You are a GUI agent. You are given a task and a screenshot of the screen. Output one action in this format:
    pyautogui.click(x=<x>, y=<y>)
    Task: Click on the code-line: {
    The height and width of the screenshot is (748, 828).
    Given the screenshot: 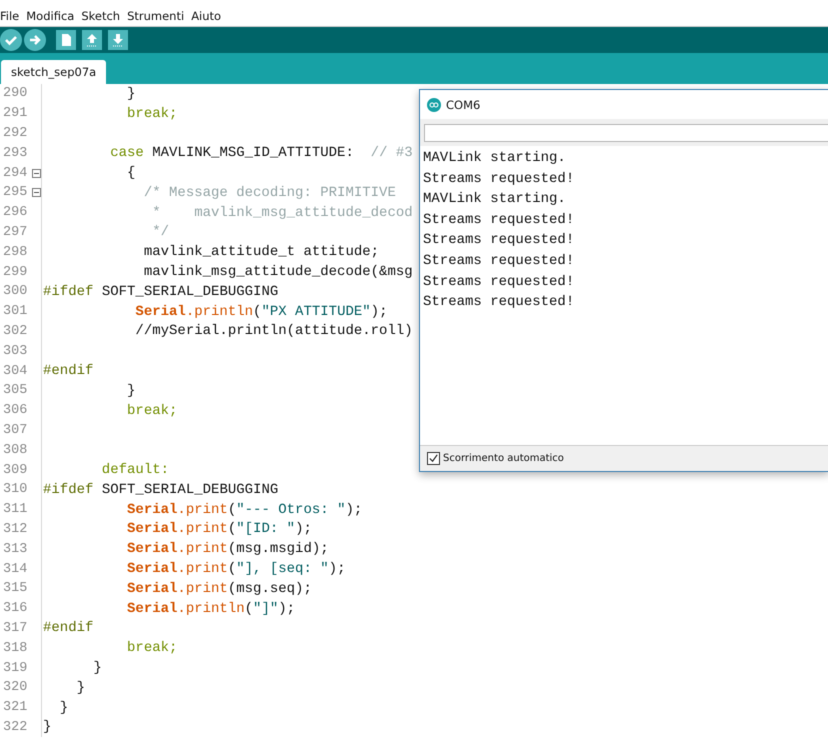 What is the action you would take?
    pyautogui.click(x=131, y=173)
    